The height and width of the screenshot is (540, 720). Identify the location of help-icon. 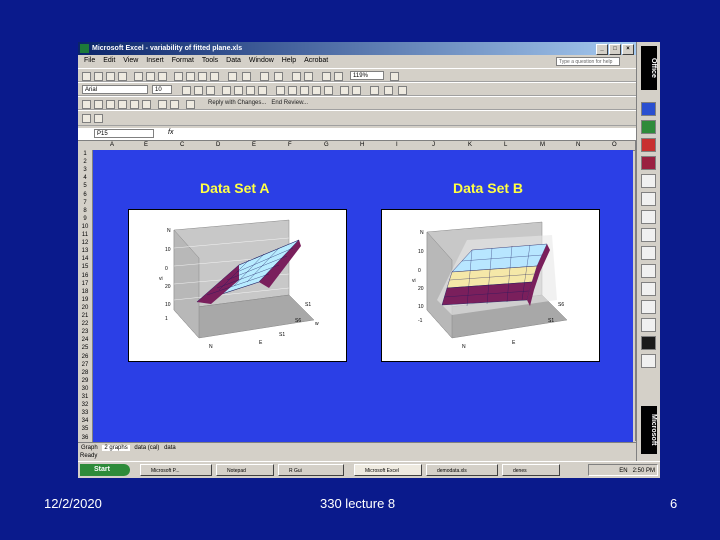
(394, 76).